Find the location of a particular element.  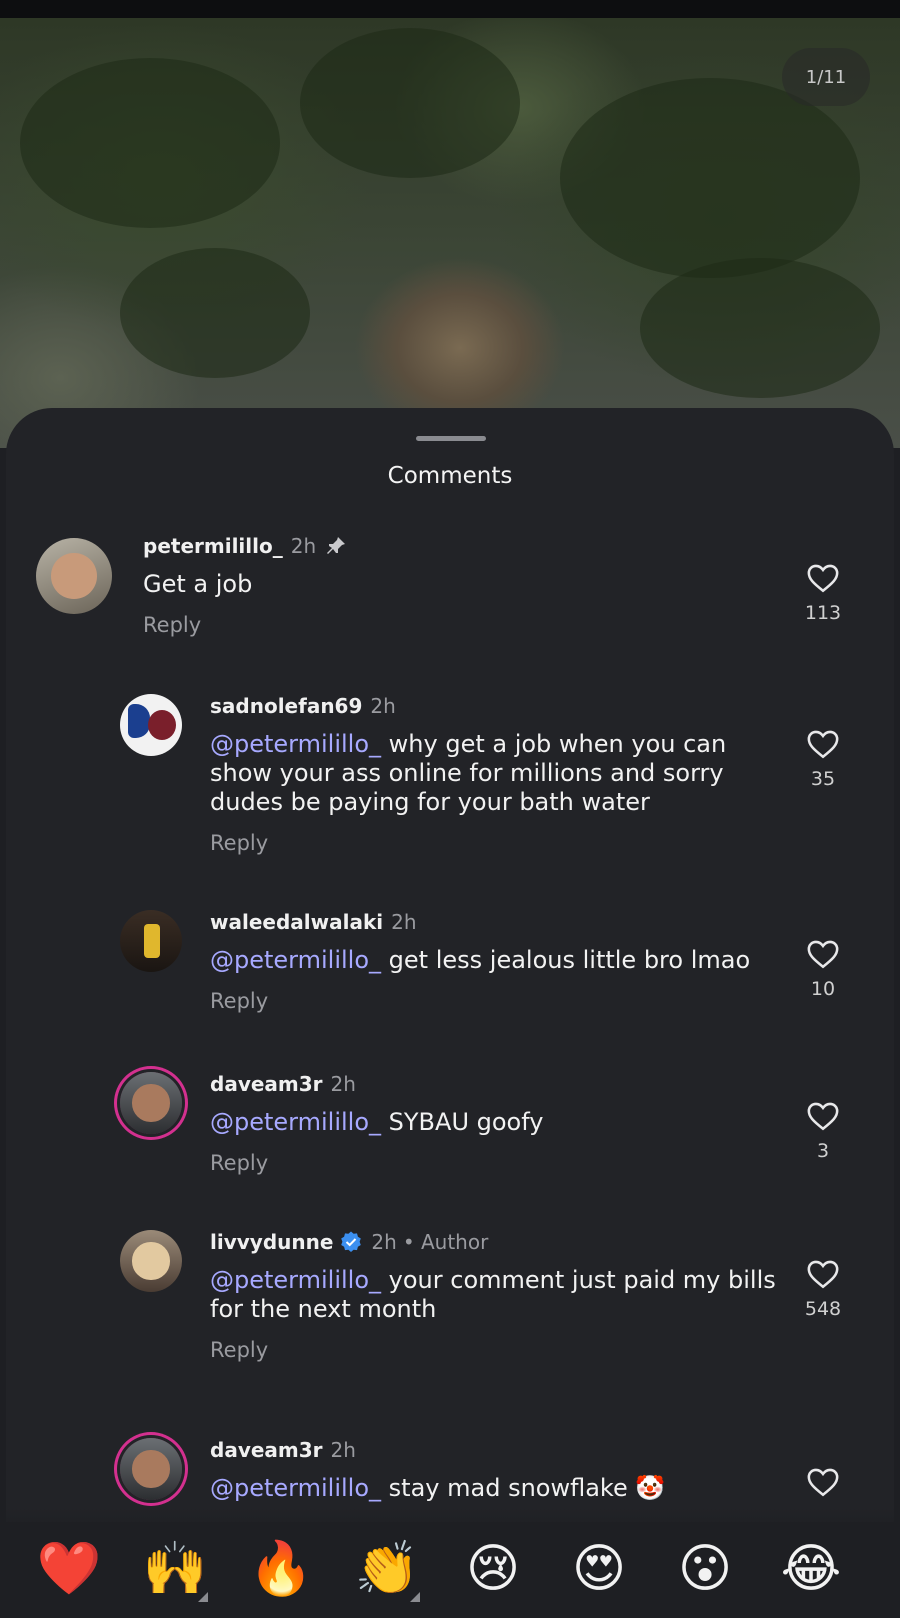

author-label: • Author is located at coordinates (445, 1242).